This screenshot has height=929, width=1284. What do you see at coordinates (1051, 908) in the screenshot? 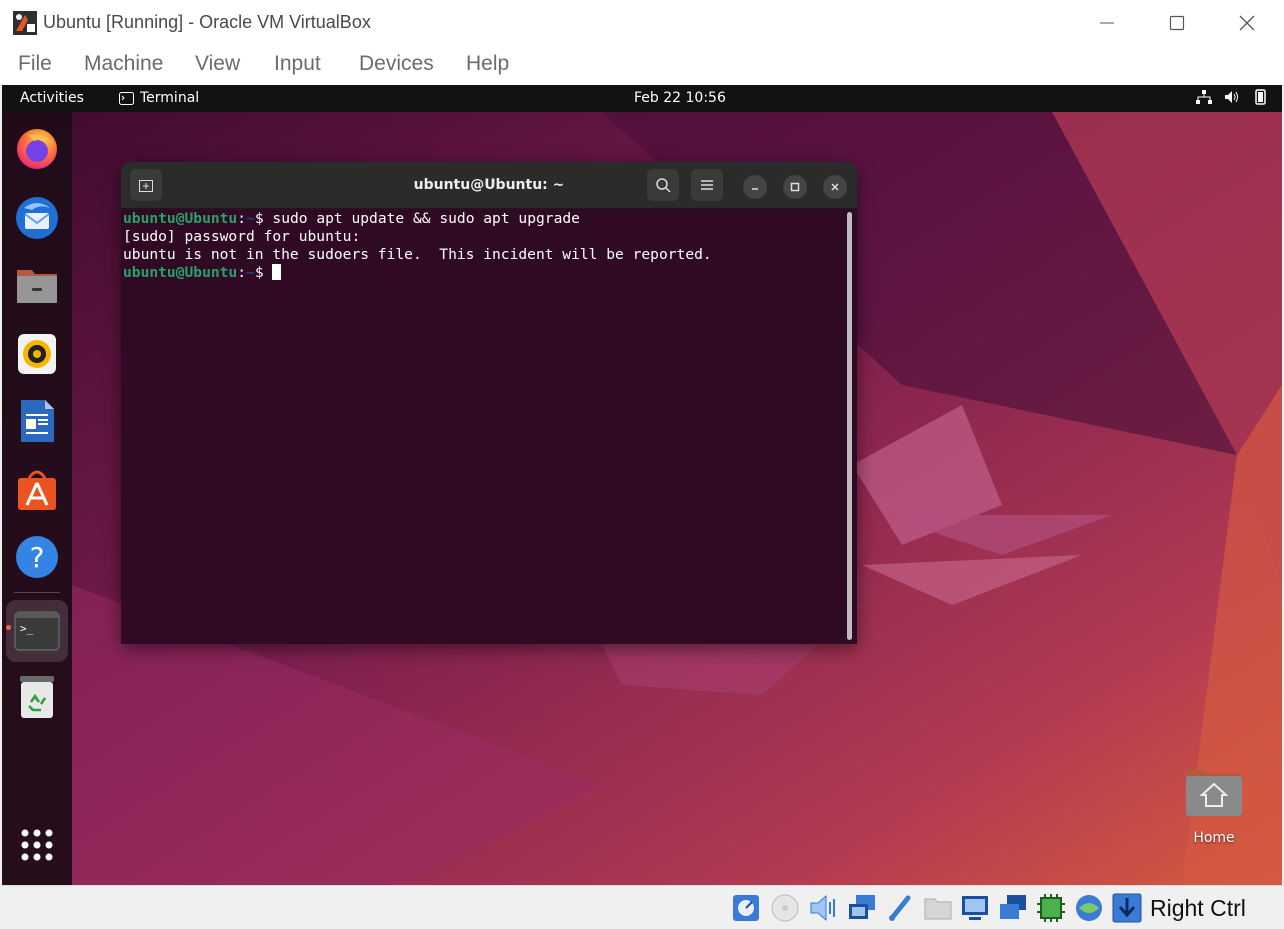
I see `cpu-icon` at bounding box center [1051, 908].